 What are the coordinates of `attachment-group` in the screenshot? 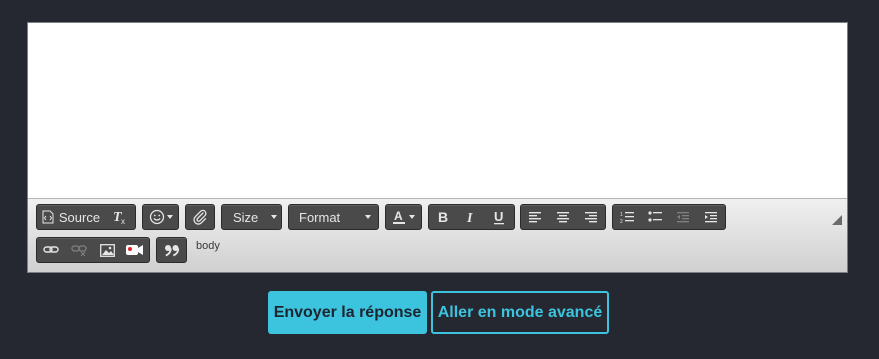 It's located at (200, 217).